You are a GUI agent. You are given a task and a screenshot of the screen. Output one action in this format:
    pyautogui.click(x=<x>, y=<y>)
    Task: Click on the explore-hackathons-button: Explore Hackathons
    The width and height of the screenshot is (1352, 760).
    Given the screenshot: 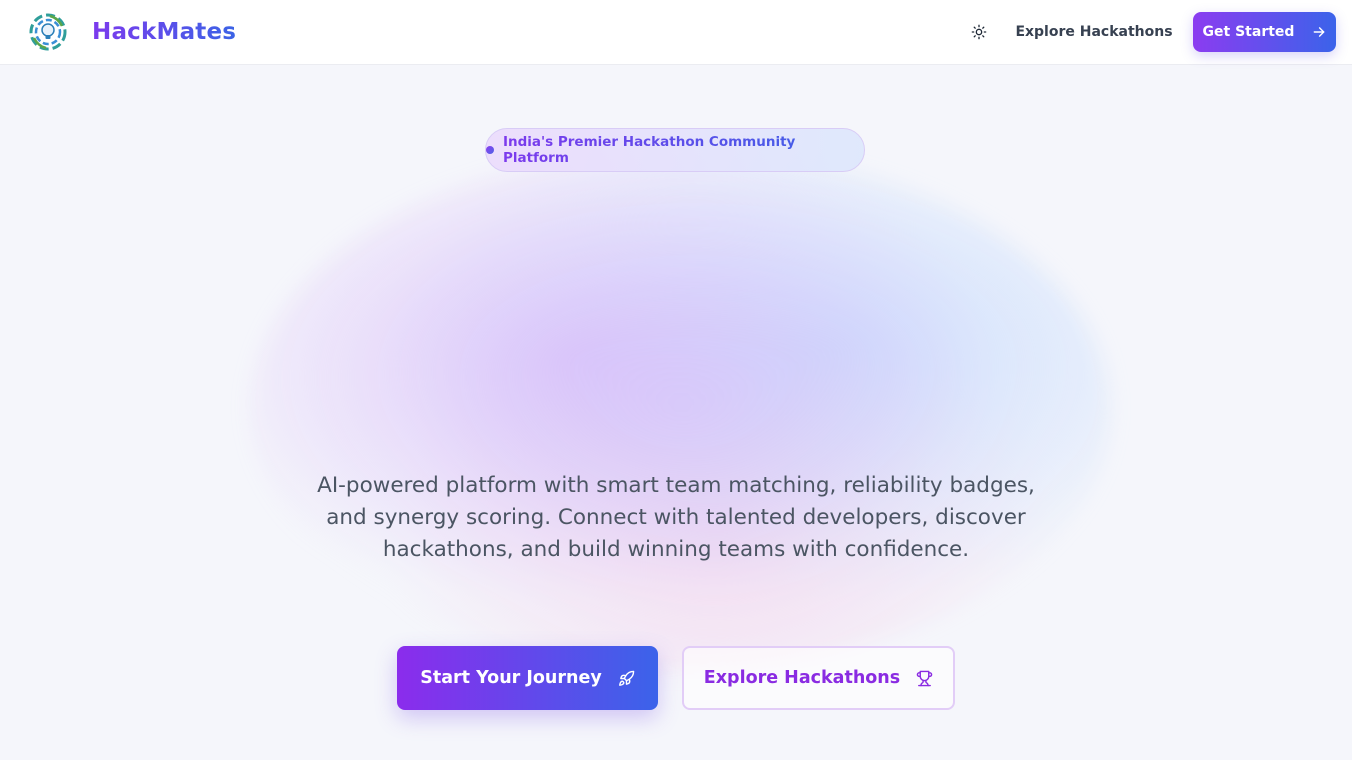 What is the action you would take?
    pyautogui.click(x=818, y=678)
    